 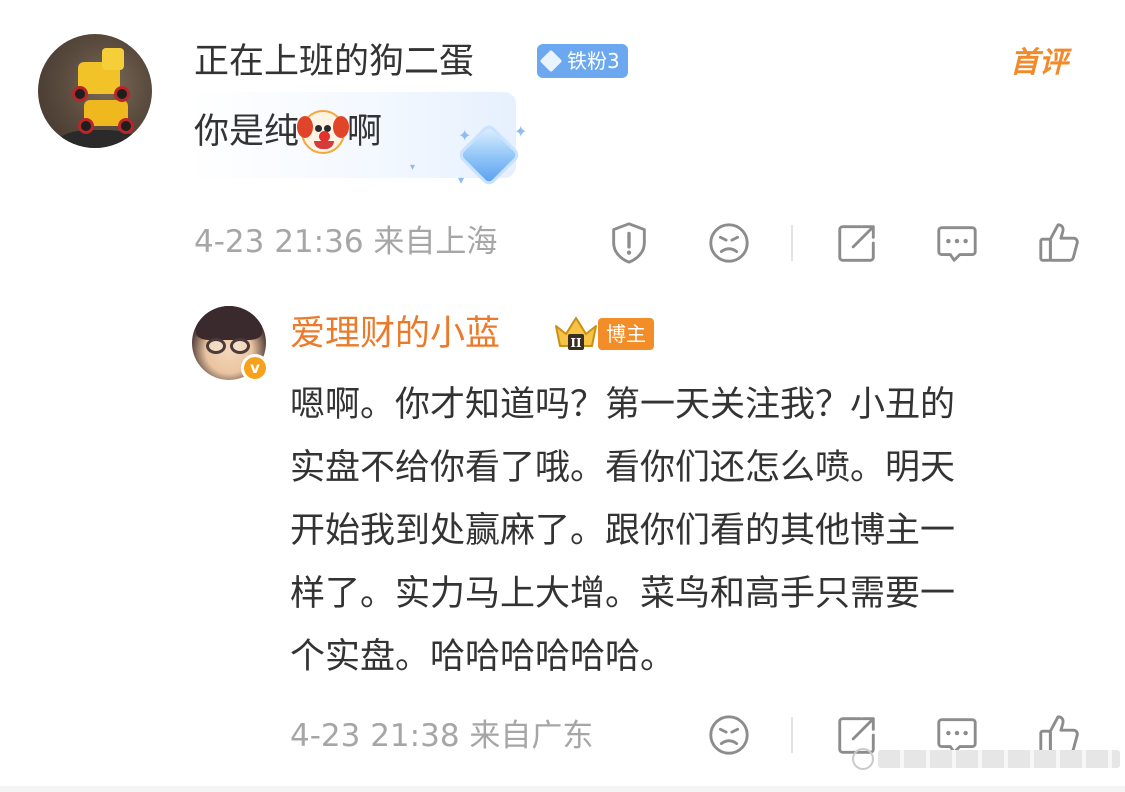 I want to click on reply-text-line: 样了。实力马上大增。菜鸟和高手只需要一, so click(x=623, y=594).